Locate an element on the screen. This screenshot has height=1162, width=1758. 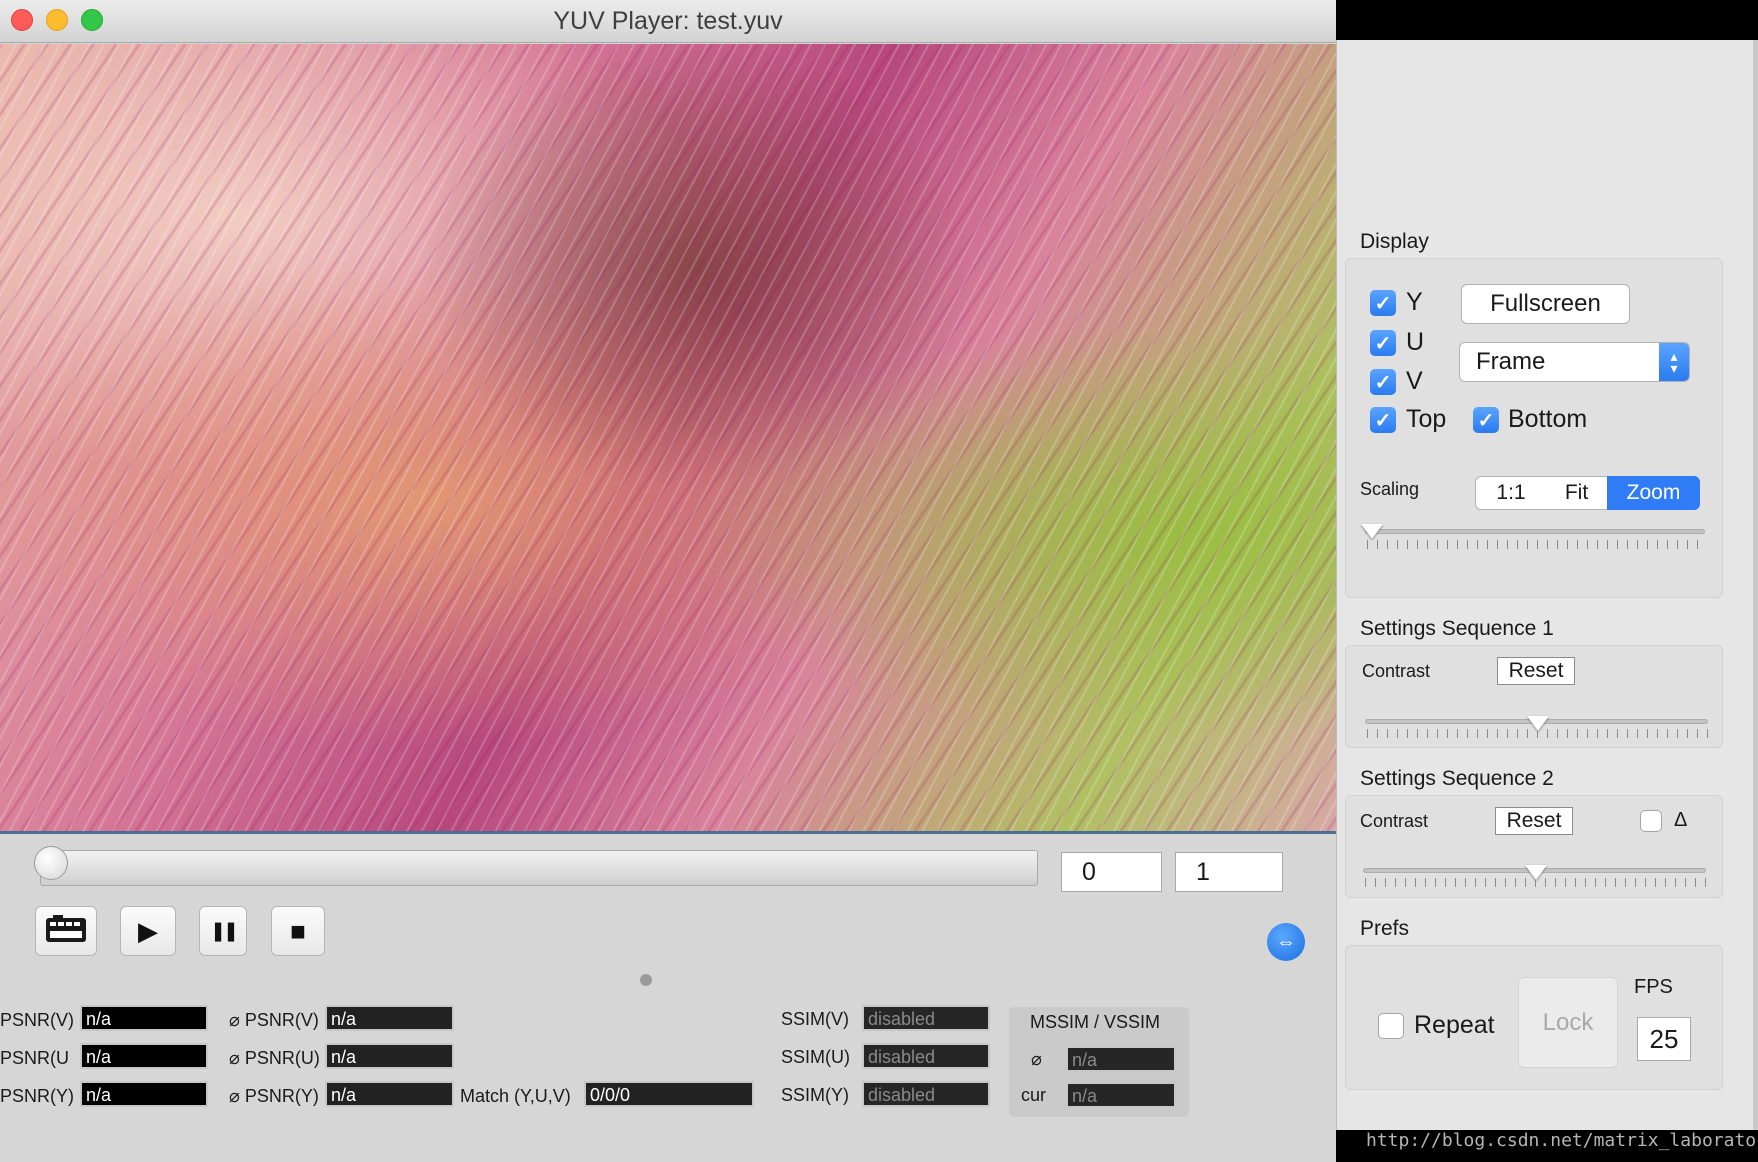
stop-icon: ■ is located at coordinates (298, 930).